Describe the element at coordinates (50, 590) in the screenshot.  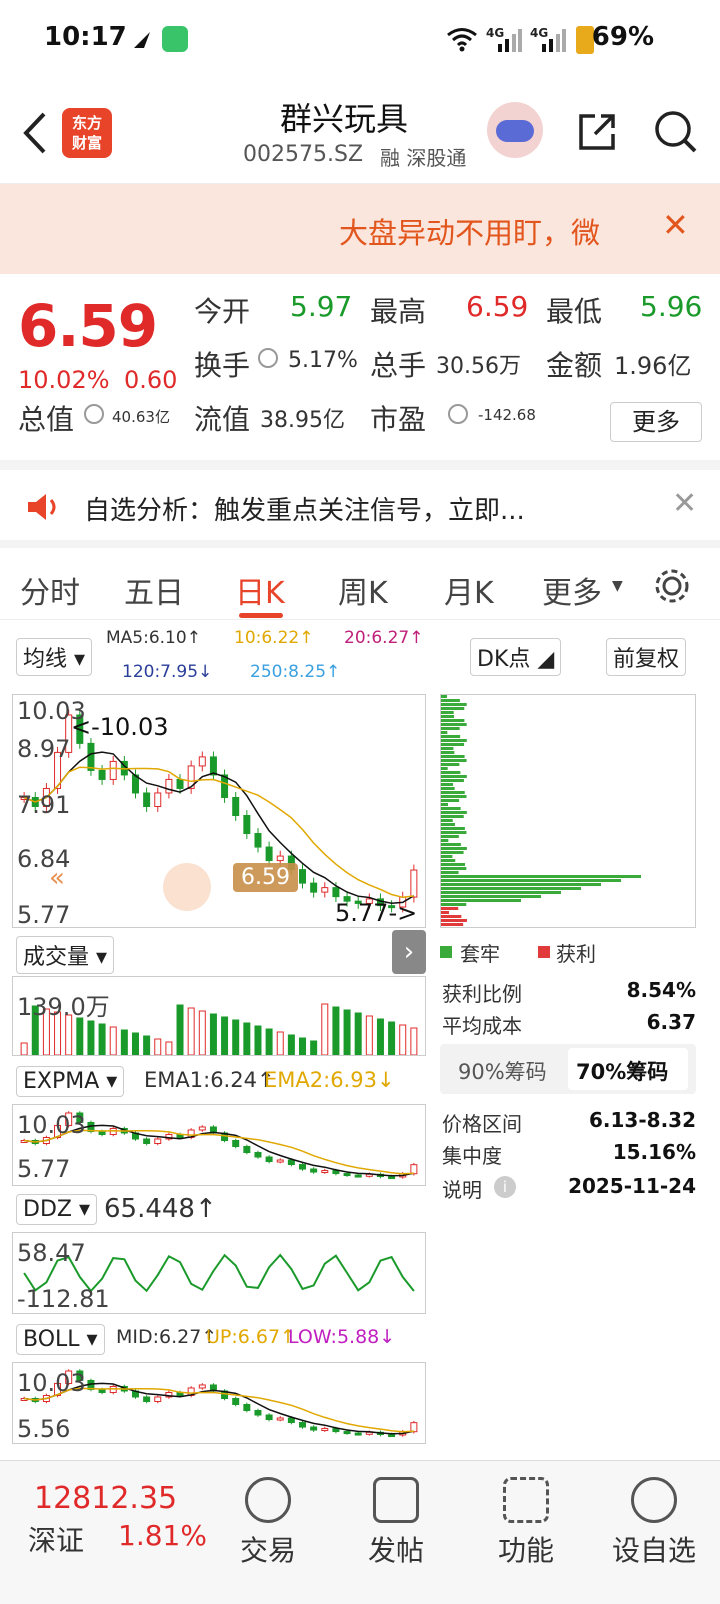
I see `tab-intraday: 分时` at that location.